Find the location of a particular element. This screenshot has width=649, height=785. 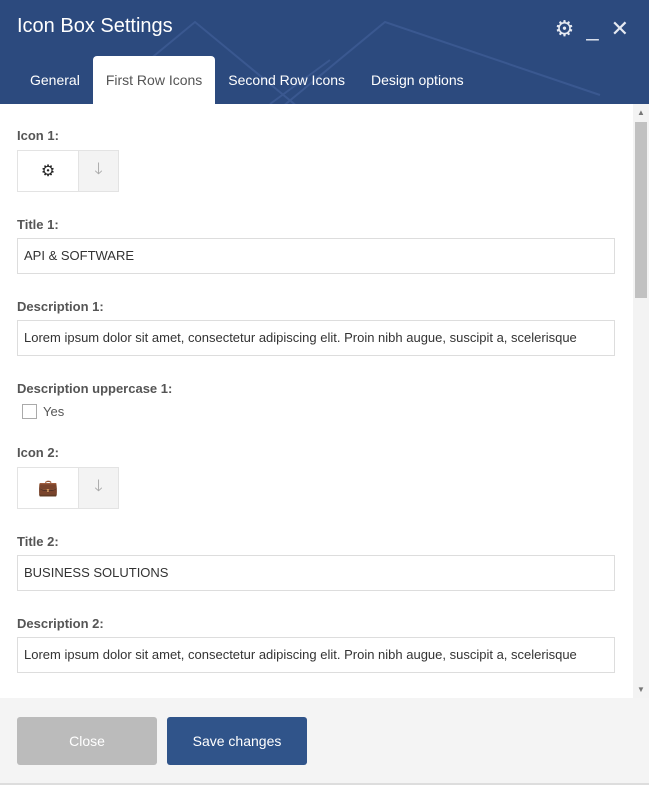

close-button: Close is located at coordinates (87, 741).